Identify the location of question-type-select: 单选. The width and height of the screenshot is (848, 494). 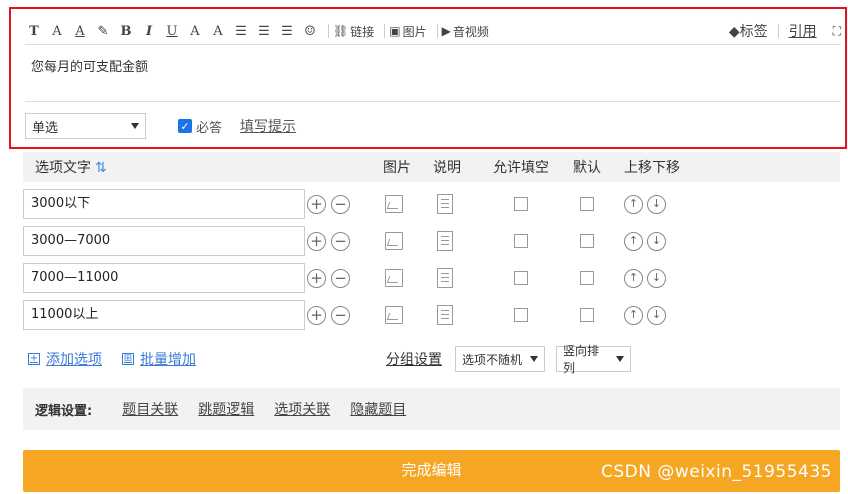
(85, 126).